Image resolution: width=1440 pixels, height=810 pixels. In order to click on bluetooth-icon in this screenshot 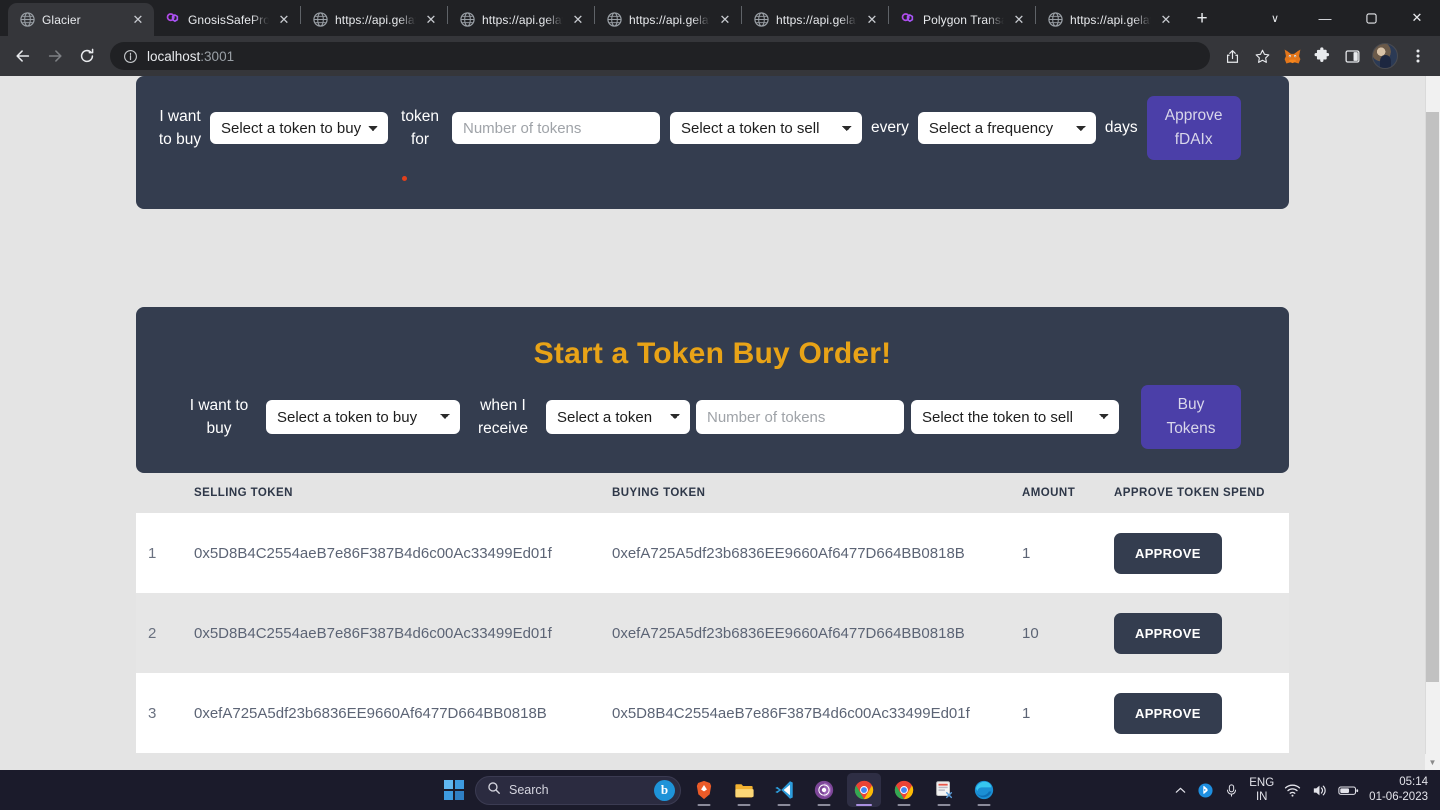, I will do `click(1205, 790)`.